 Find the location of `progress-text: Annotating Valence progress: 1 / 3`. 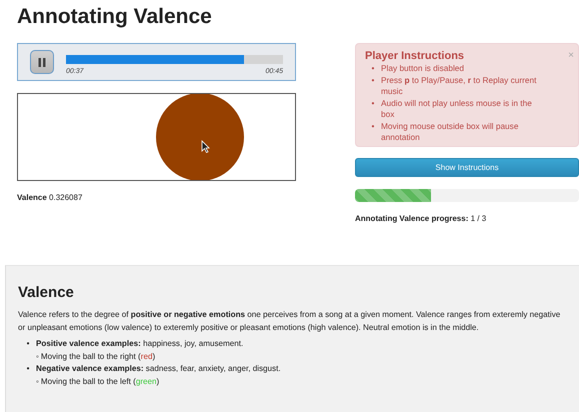

progress-text: Annotating Valence progress: 1 / 3 is located at coordinates (421, 219).